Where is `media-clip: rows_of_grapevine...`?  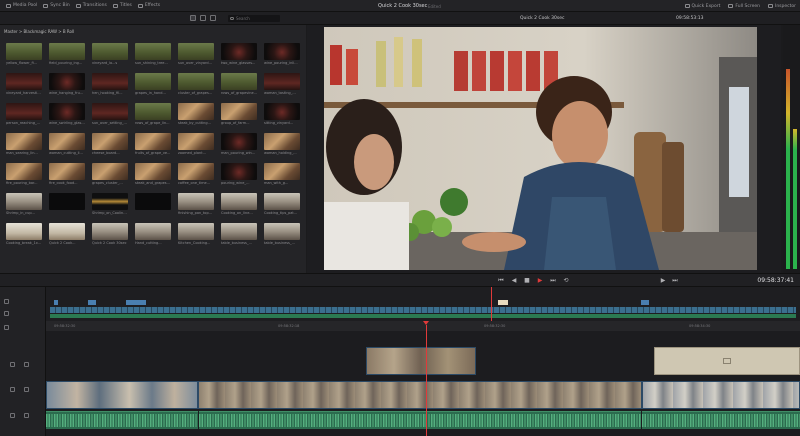 media-clip: rows_of_grapevine... is located at coordinates (239, 84).